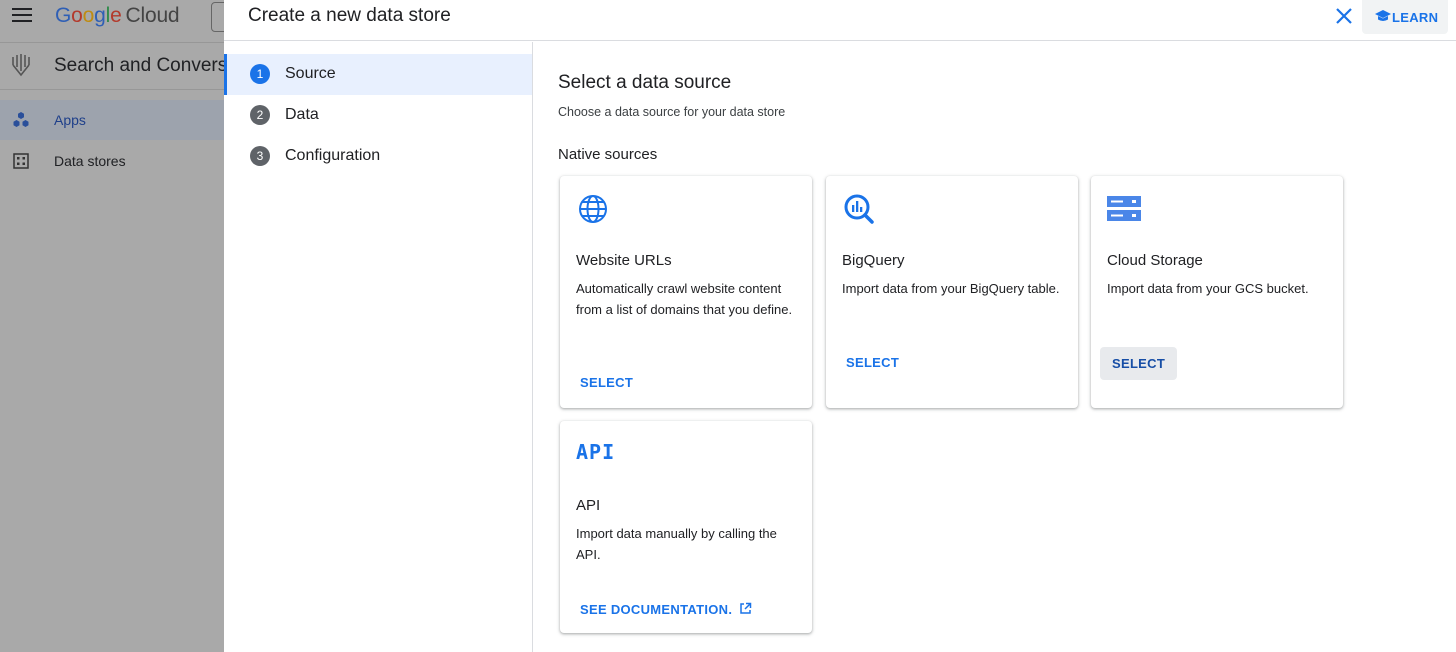  I want to click on learn-label: LEARN, so click(1415, 17).